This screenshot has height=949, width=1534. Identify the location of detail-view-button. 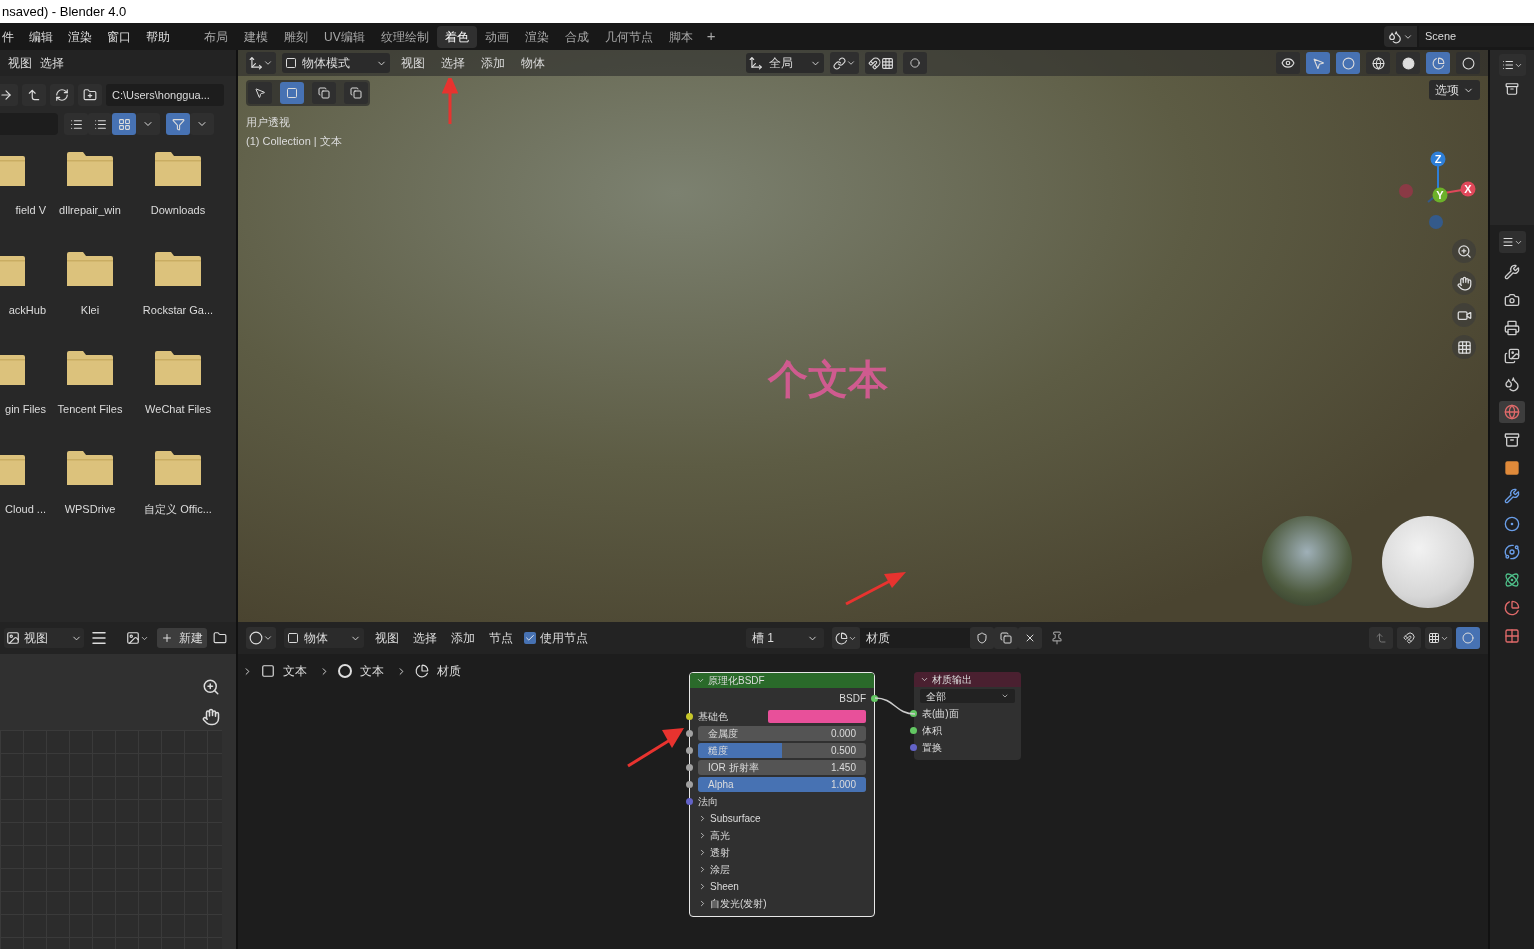
(100, 124).